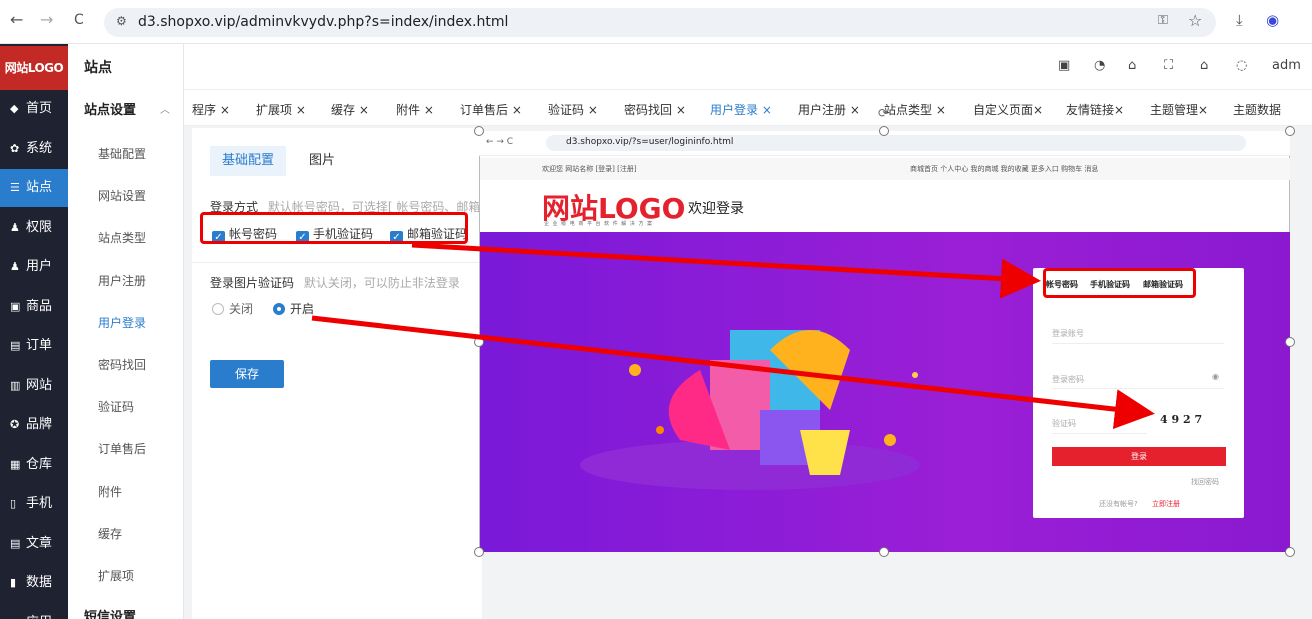  What do you see at coordinates (726, 270) in the screenshot?
I see `arrow-to-login-tabs` at bounding box center [726, 270].